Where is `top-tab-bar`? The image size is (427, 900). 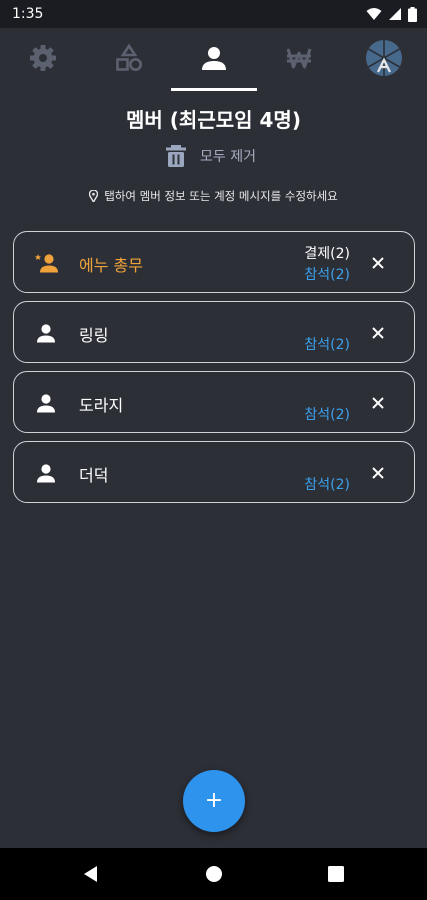 top-tab-bar is located at coordinates (213, 59).